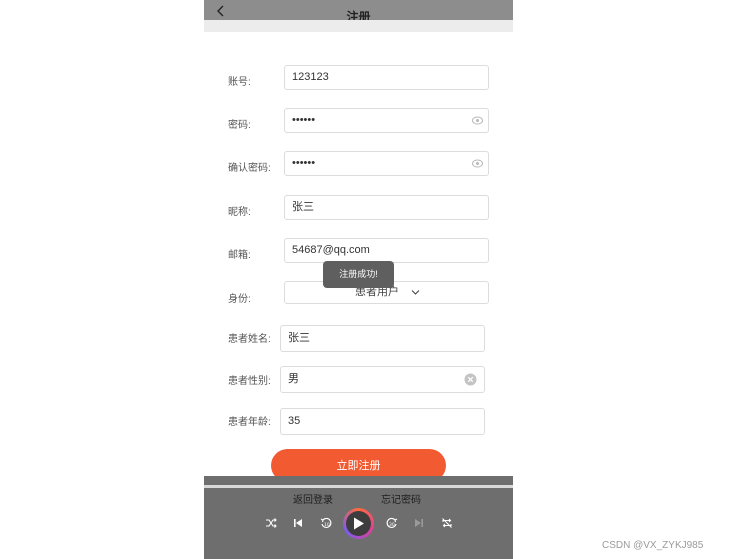  Describe the element at coordinates (239, 299) in the screenshot. I see `identity-label: 身份:` at that location.